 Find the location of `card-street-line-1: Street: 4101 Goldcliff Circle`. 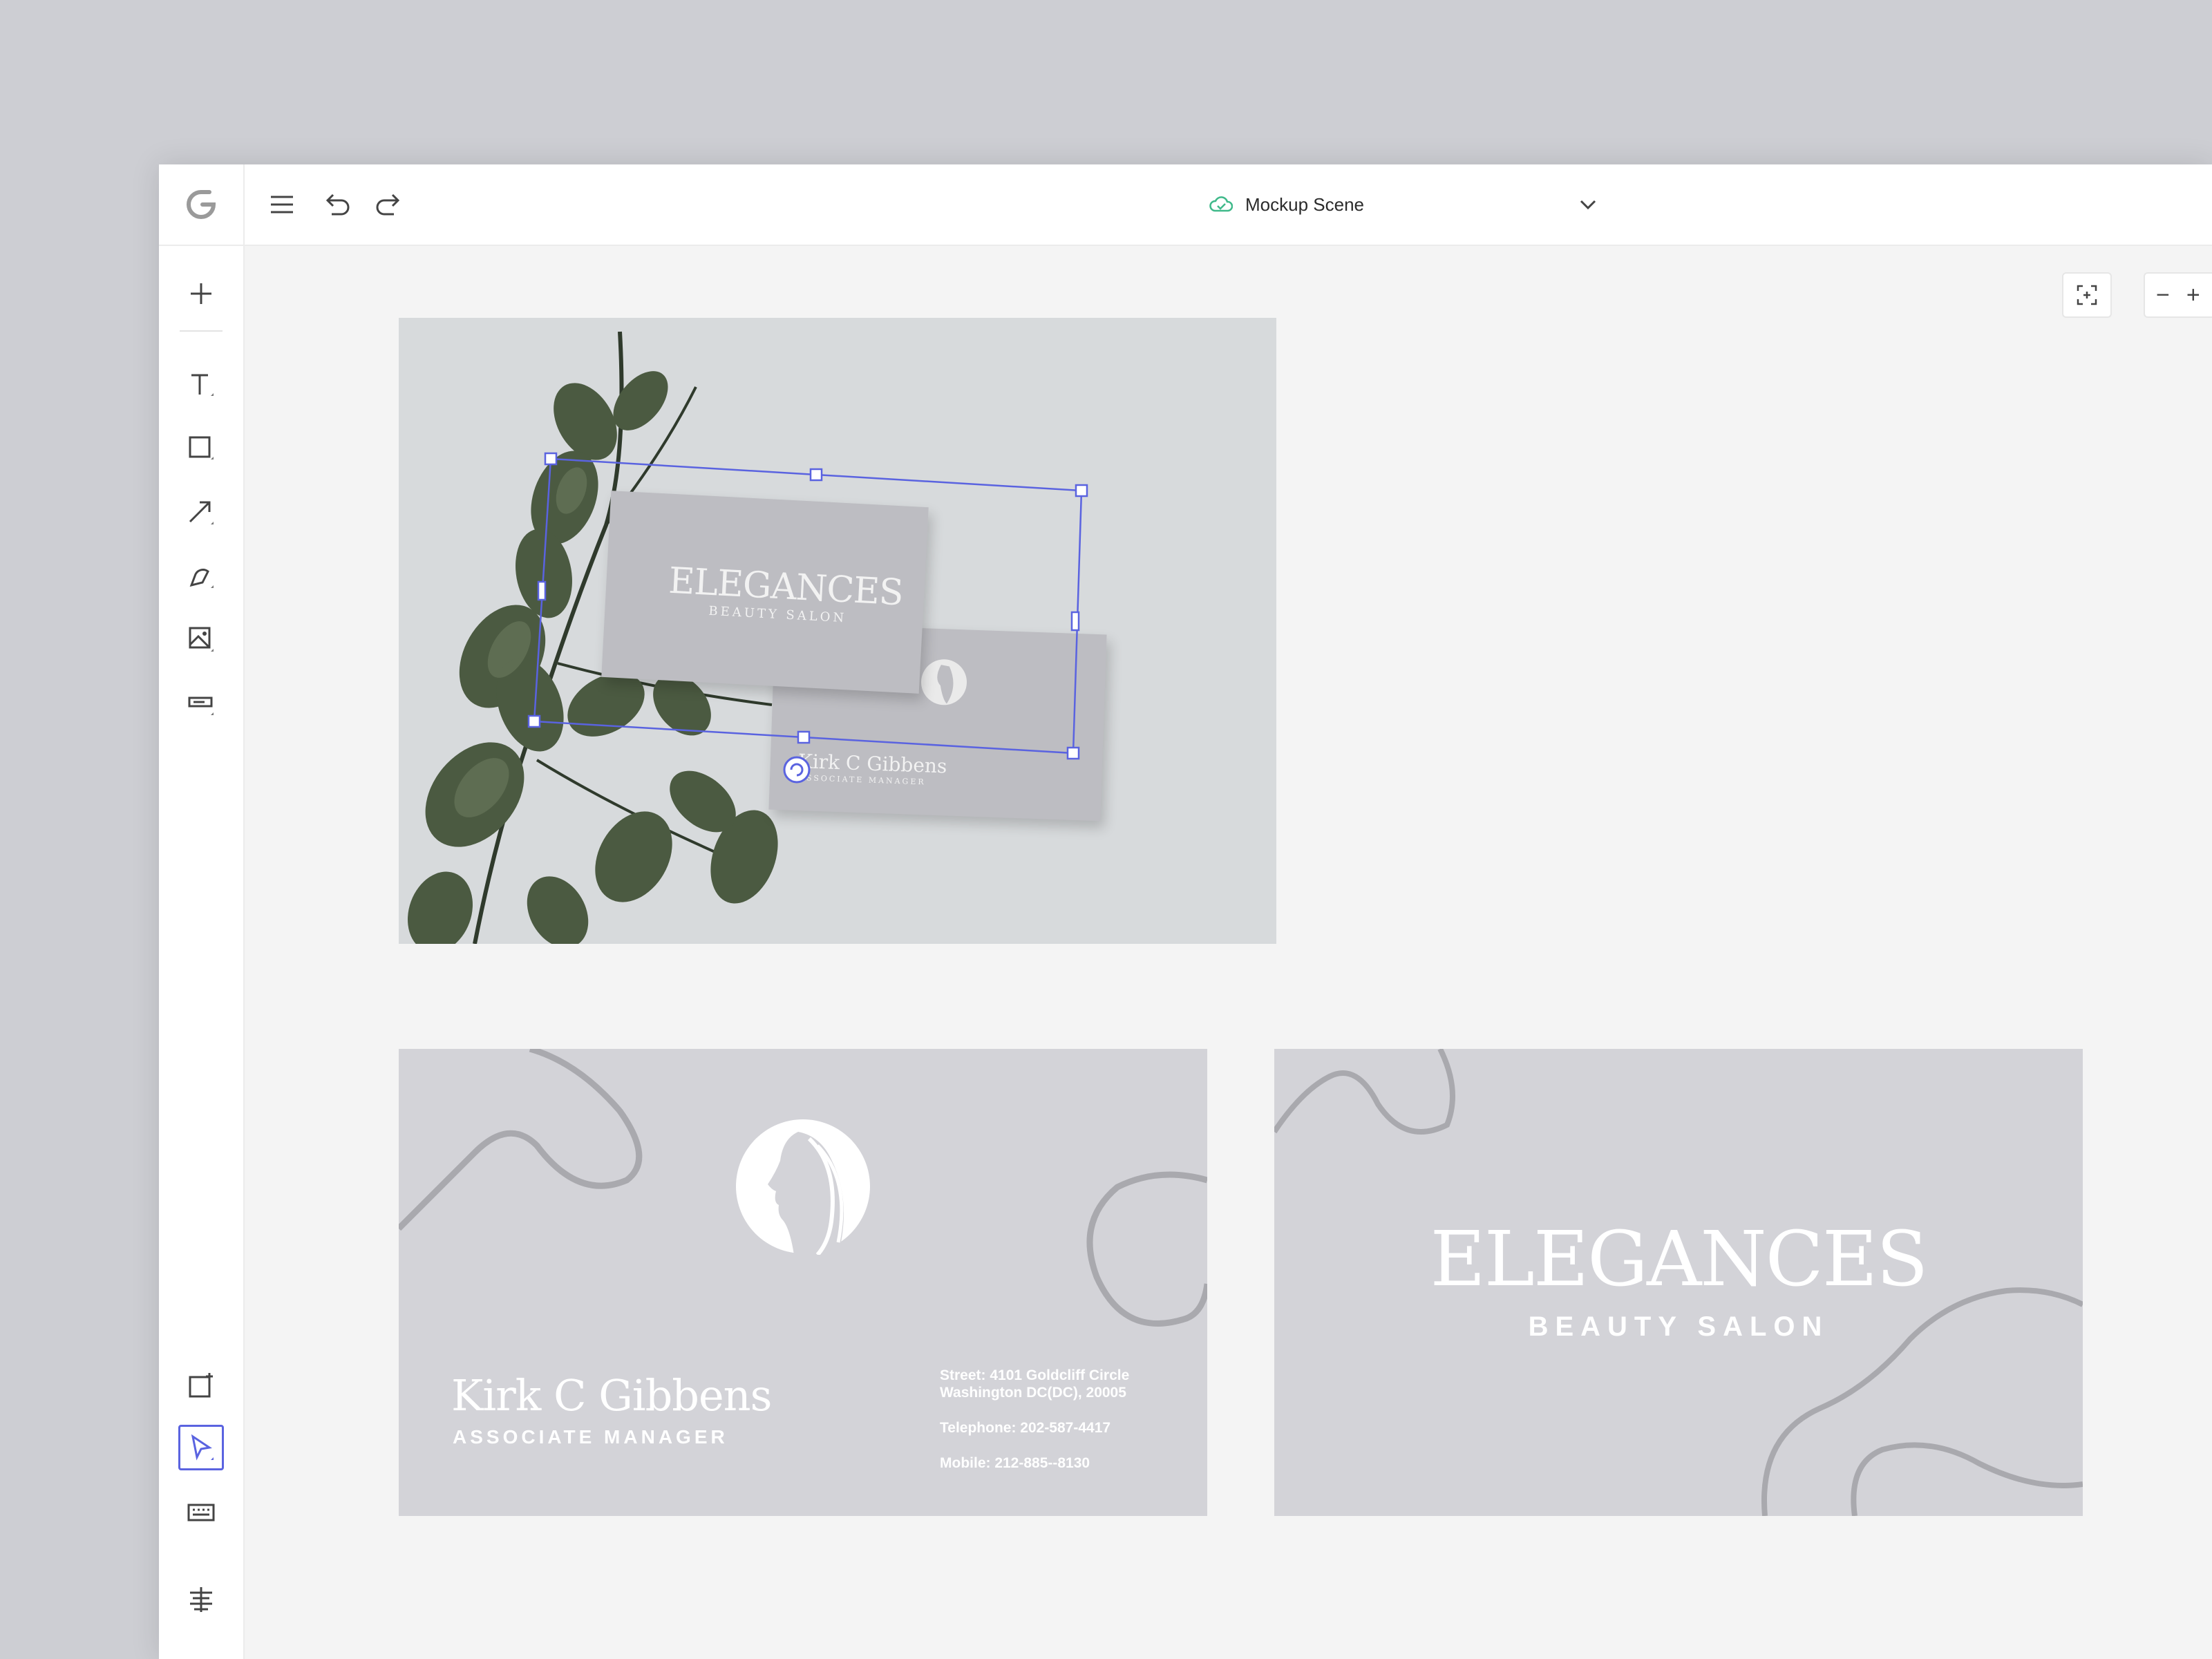

card-street-line-1: Street: 4101 Goldcliff Circle is located at coordinates (1035, 1375).